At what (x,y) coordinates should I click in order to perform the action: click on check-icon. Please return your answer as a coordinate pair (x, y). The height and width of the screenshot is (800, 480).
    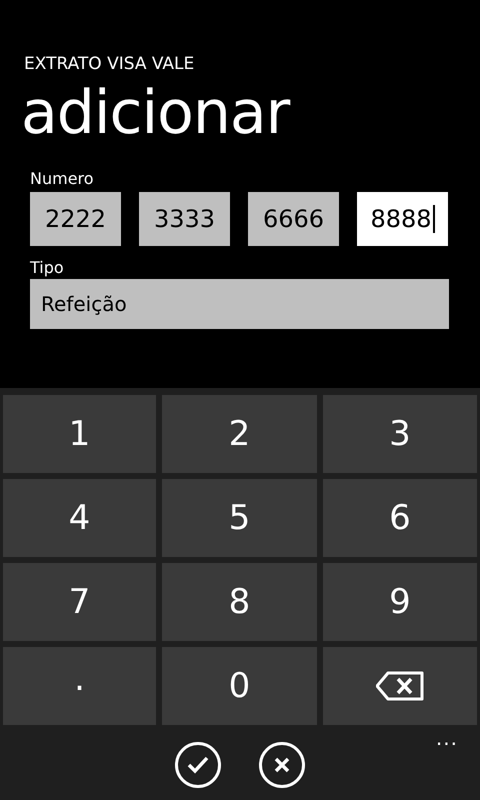
    Looking at the image, I should click on (198, 765).